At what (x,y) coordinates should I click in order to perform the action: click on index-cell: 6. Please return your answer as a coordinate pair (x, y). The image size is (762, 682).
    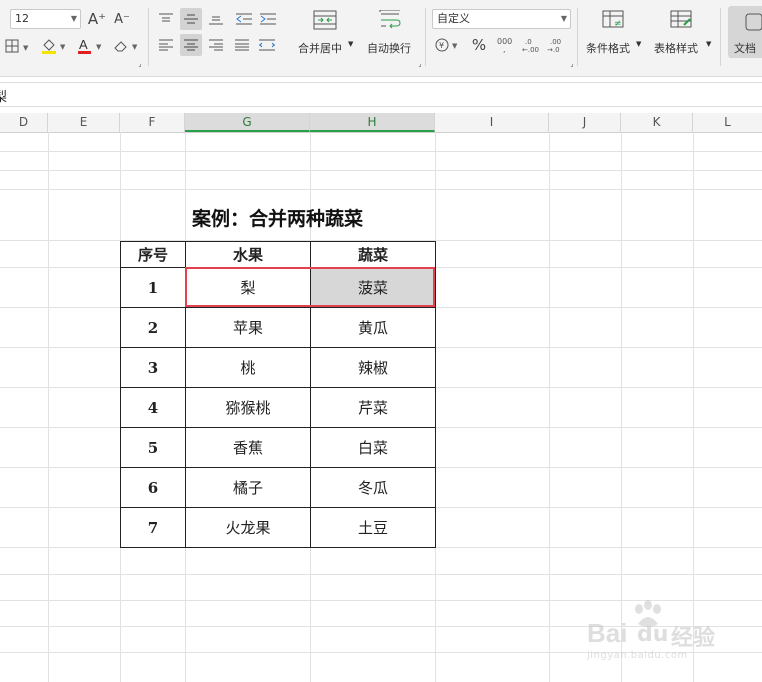
    Looking at the image, I should click on (153, 487).